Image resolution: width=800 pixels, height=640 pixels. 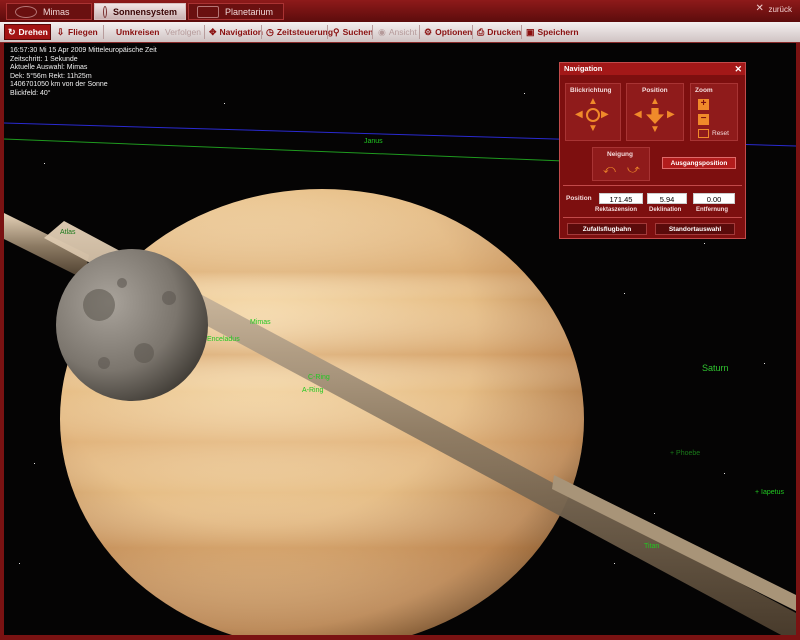 What do you see at coordinates (714, 198) in the screenshot?
I see `entfernung-field: 0.00` at bounding box center [714, 198].